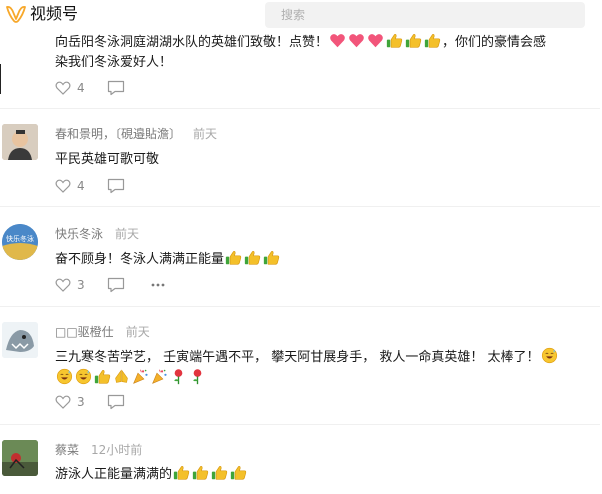  What do you see at coordinates (16, 14) in the screenshot?
I see `logo-icon` at bounding box center [16, 14].